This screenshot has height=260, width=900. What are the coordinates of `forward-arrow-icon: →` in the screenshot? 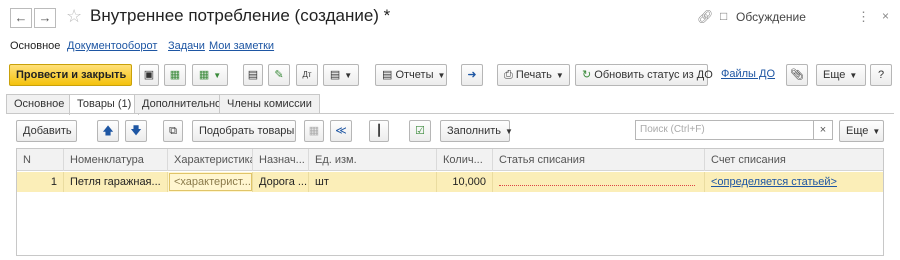 It's located at (45, 18).